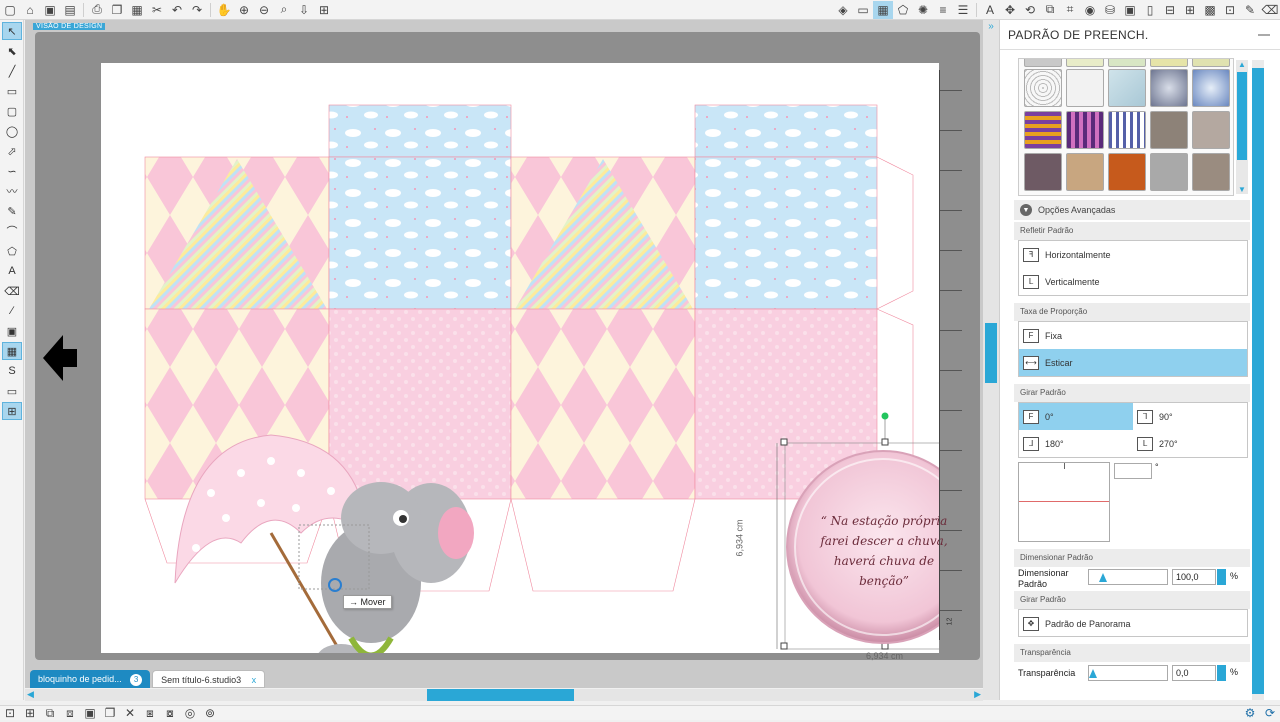 This screenshot has width=1280, height=722. I want to click on send-backward-icon: ⧈, so click(70, 713).